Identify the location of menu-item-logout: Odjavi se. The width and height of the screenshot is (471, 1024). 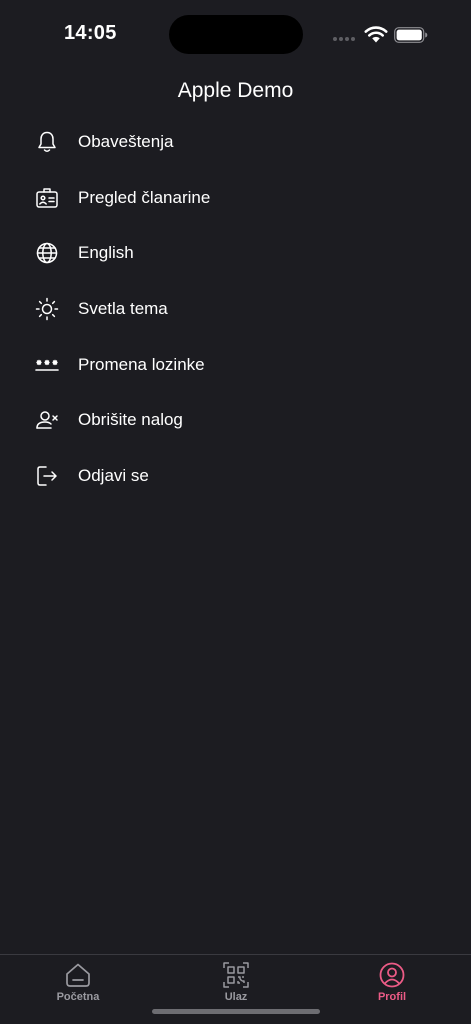
(235, 476).